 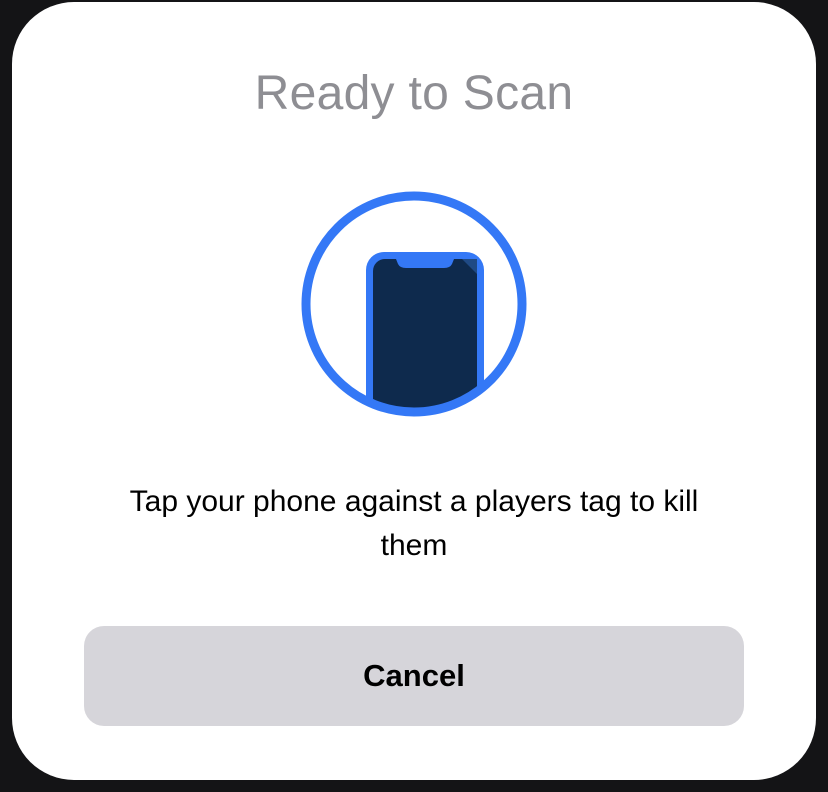 I want to click on sheet-title: Ready to Scan, so click(x=414, y=93).